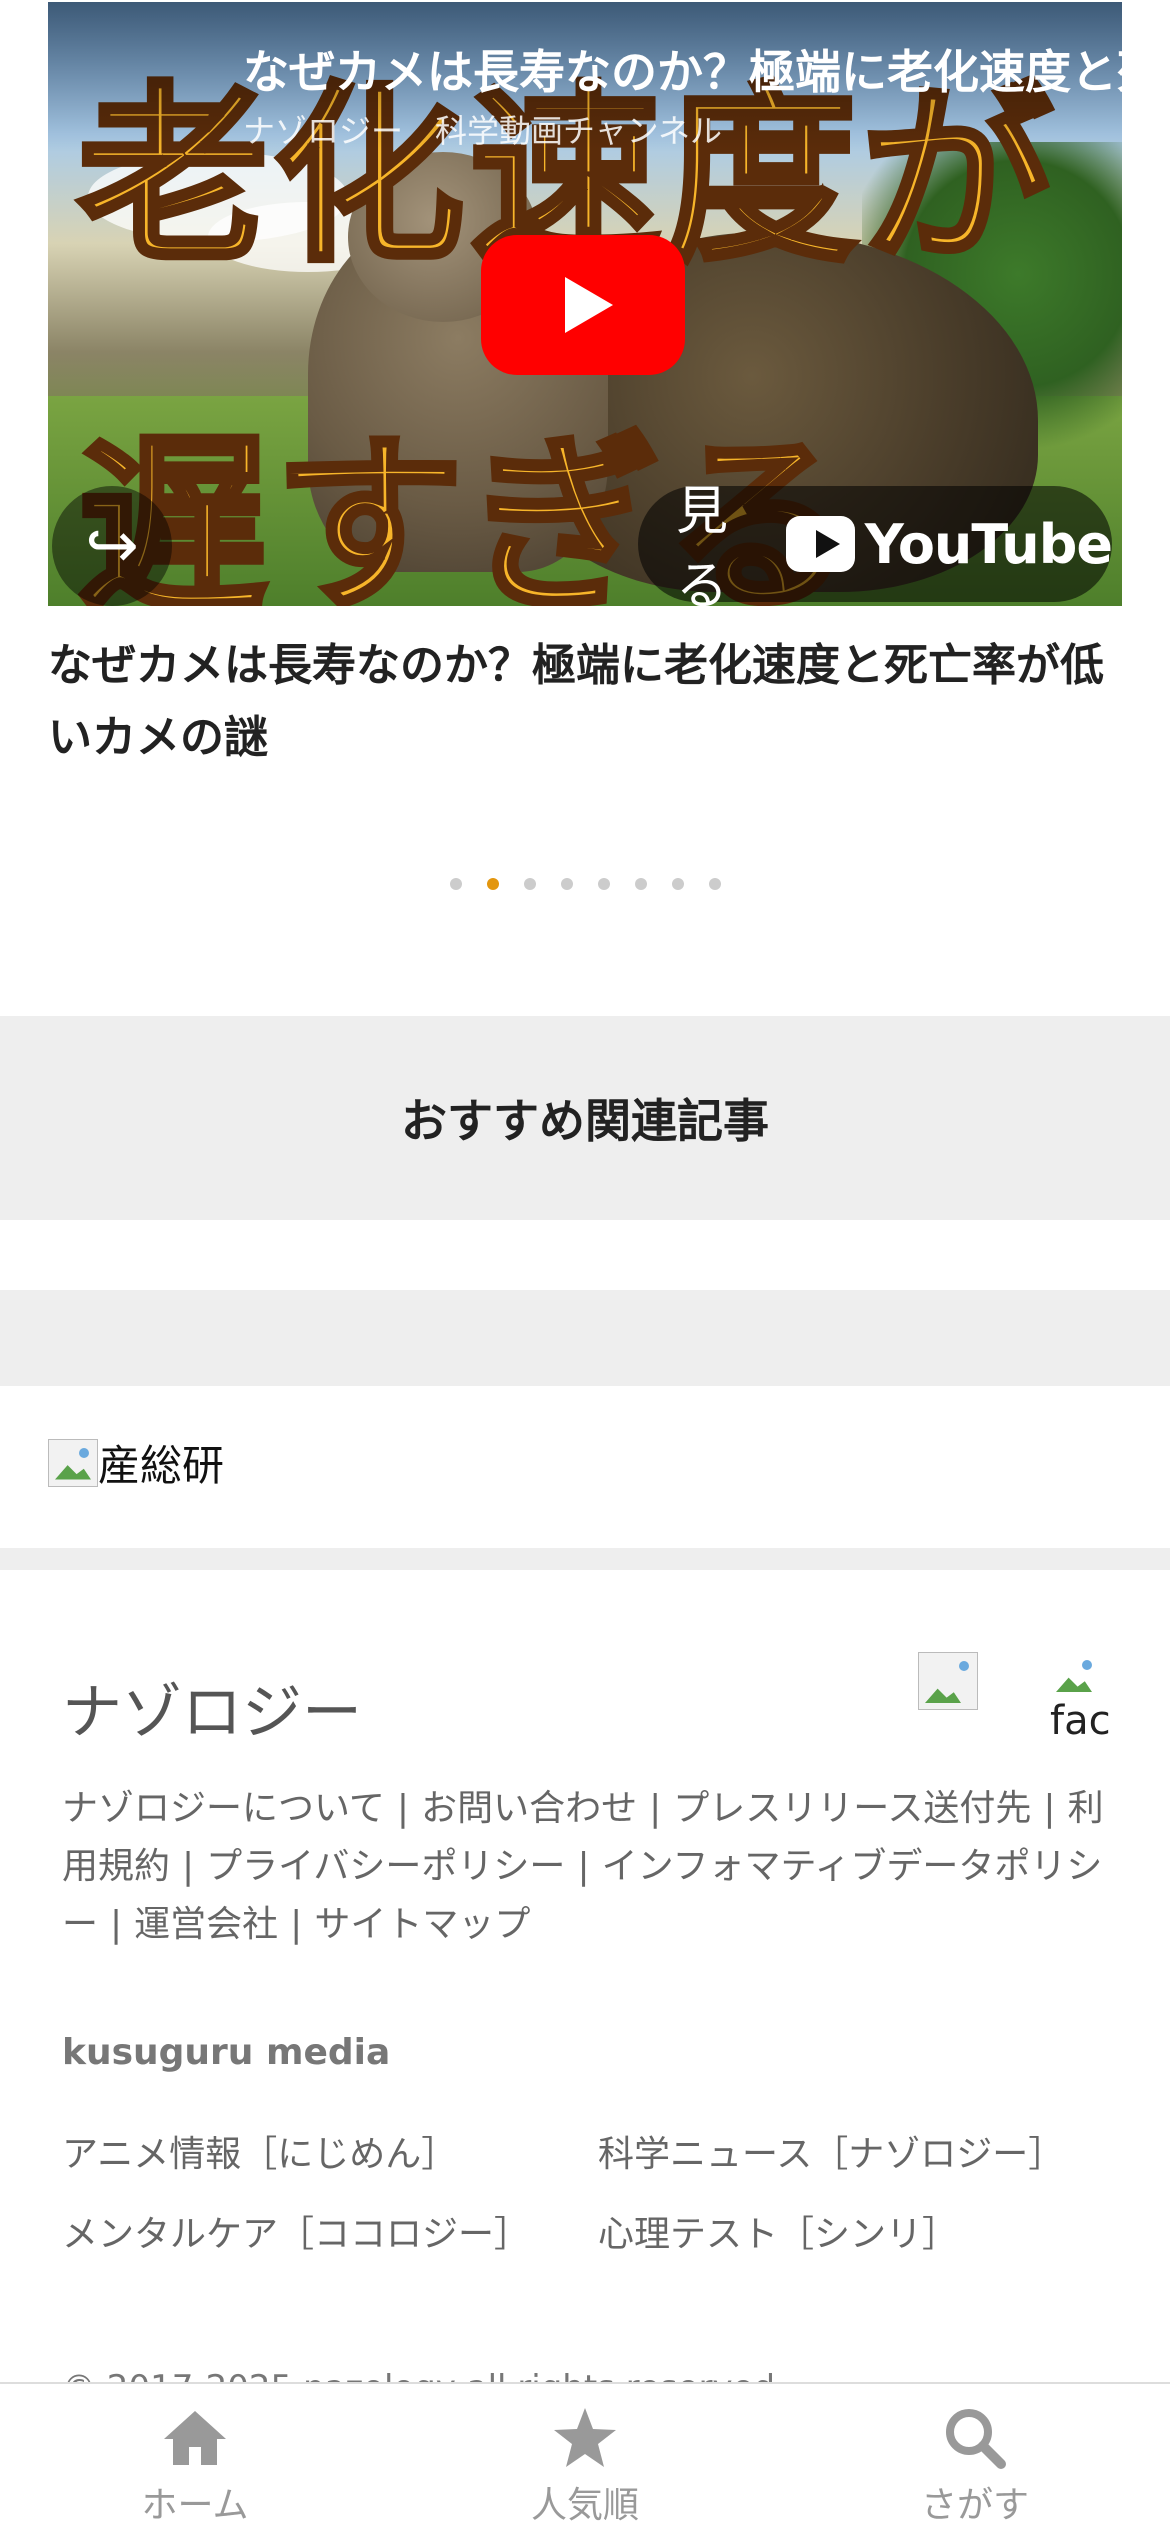 The height and width of the screenshot is (2532, 1170). What do you see at coordinates (585, 884) in the screenshot?
I see `carousel-pagination` at bounding box center [585, 884].